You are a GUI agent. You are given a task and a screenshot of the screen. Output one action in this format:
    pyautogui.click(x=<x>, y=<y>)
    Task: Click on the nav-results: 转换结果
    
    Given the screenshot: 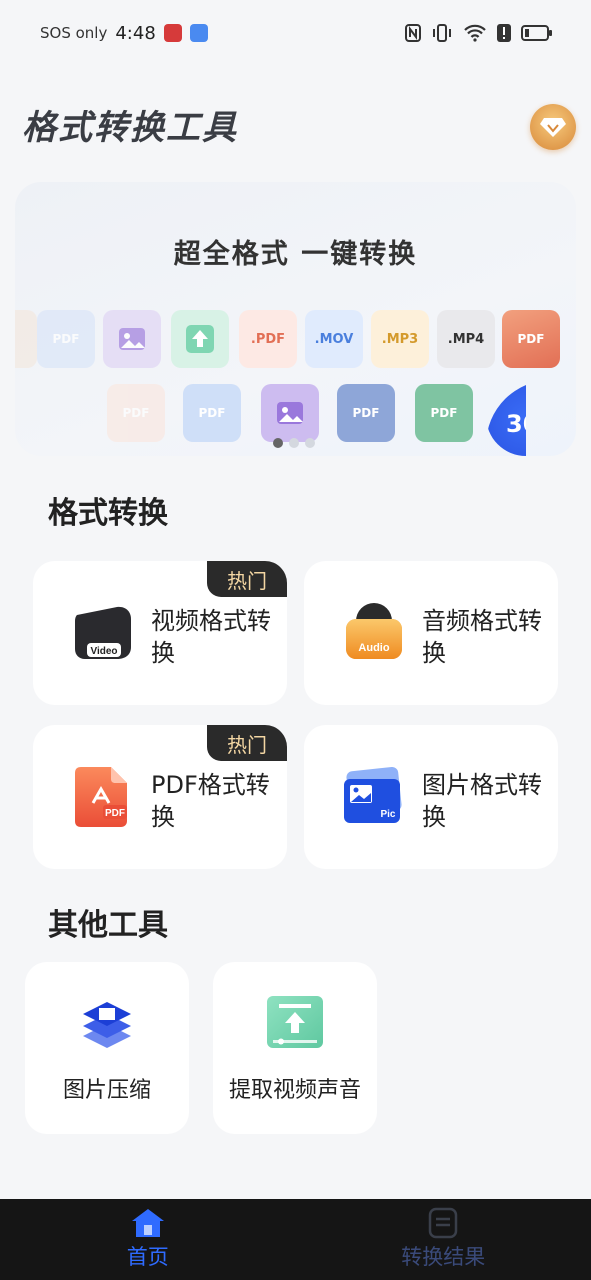 What is the action you would take?
    pyautogui.click(x=443, y=1239)
    